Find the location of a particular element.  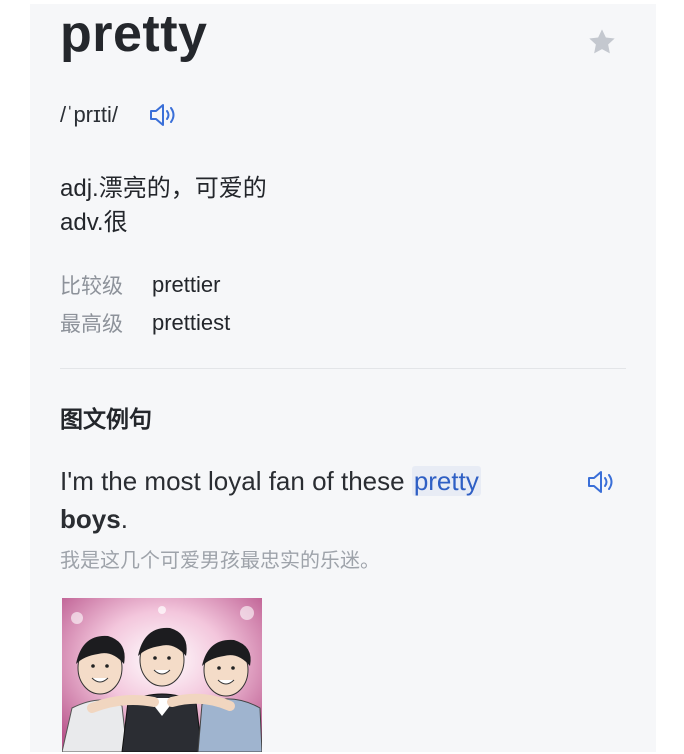

example-bold-word: boys is located at coordinates (90, 519).